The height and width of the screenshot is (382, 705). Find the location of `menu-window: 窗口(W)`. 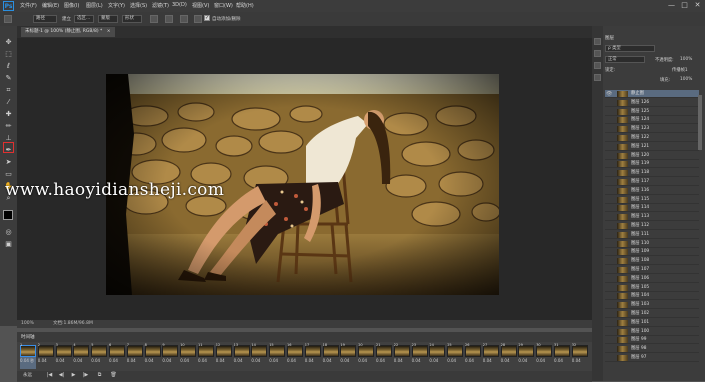

menu-window: 窗口(W) is located at coordinates (223, 5).